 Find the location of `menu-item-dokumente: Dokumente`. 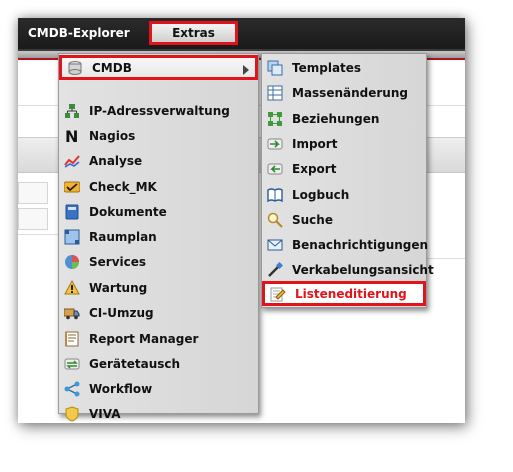

menu-item-dokumente: Dokumente is located at coordinates (158, 211).